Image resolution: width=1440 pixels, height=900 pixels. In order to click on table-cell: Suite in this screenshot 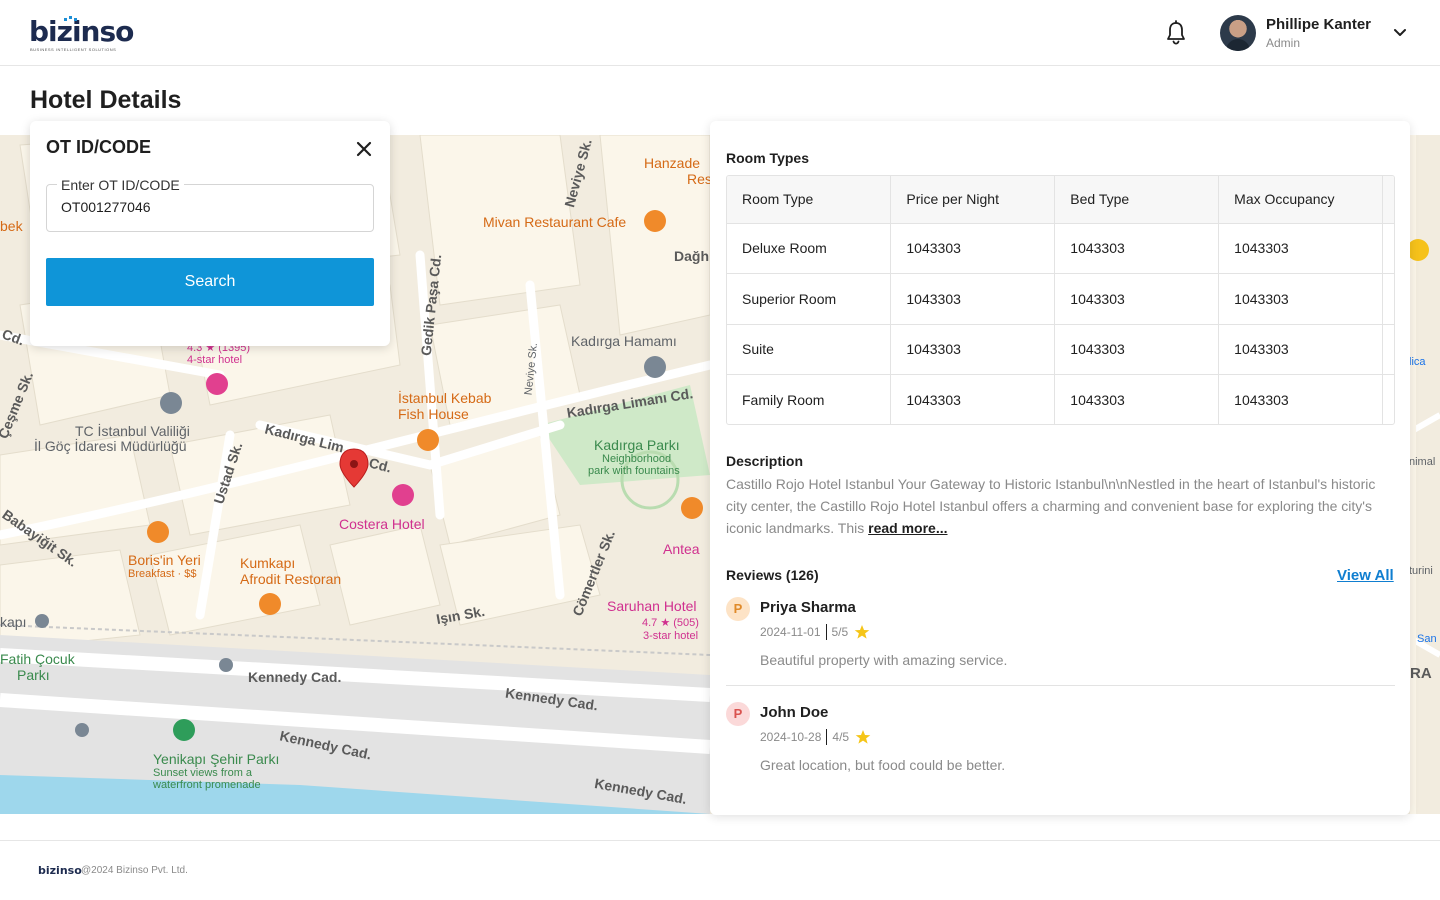, I will do `click(809, 349)`.